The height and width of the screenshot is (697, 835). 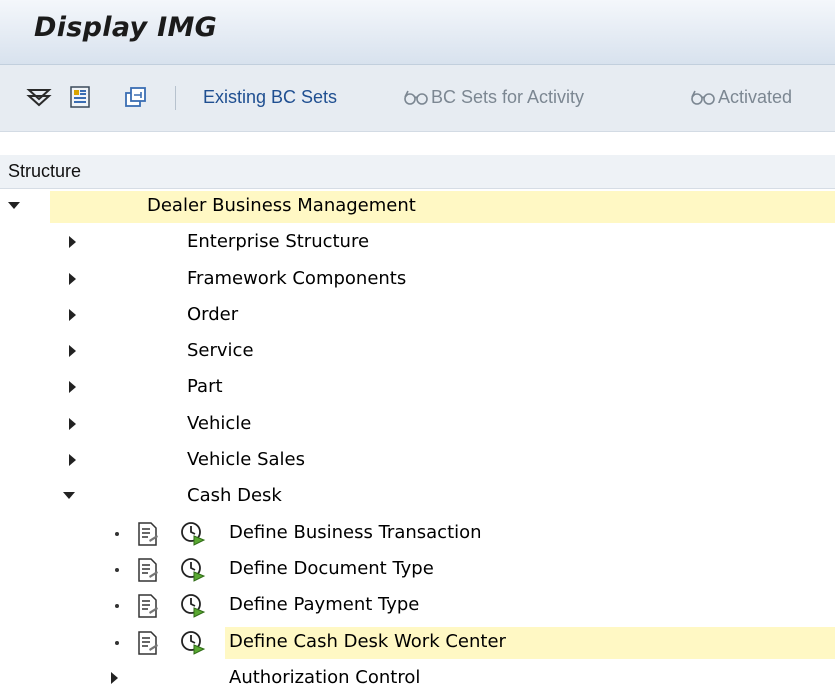 I want to click on page-title: Display IMG, so click(x=126, y=27).